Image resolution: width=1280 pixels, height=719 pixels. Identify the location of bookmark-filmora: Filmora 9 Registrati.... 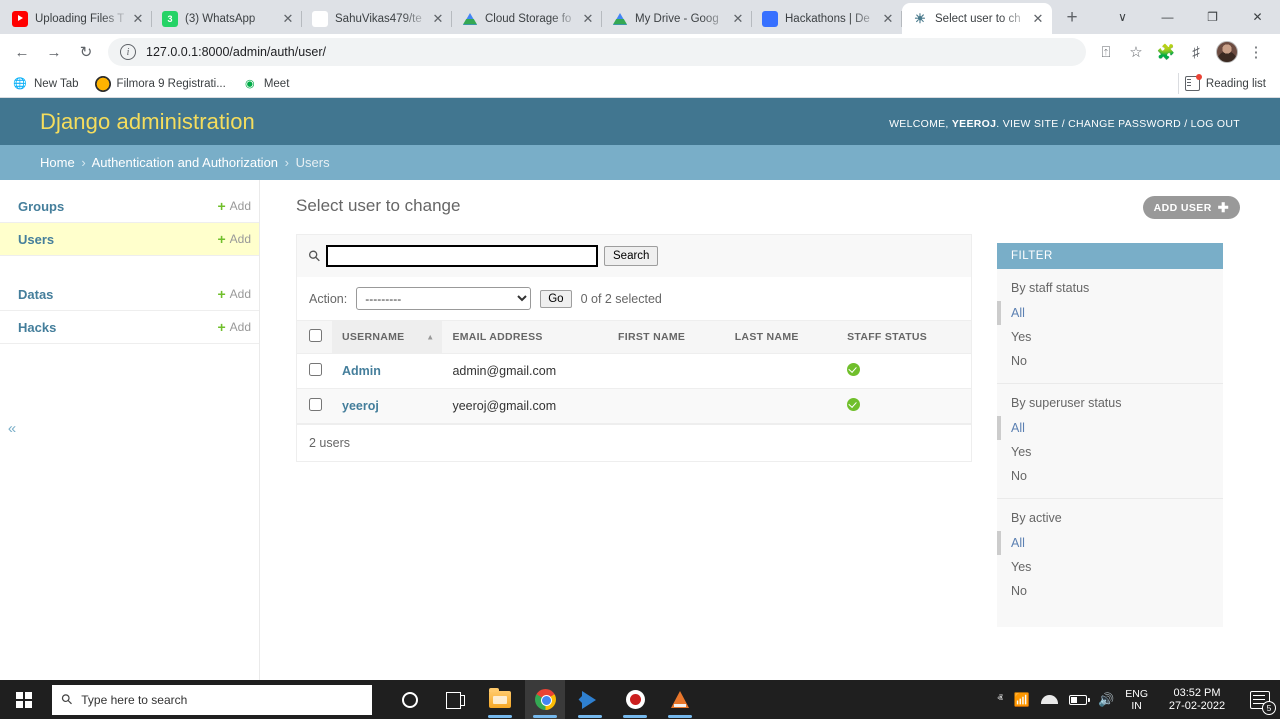
(162, 84).